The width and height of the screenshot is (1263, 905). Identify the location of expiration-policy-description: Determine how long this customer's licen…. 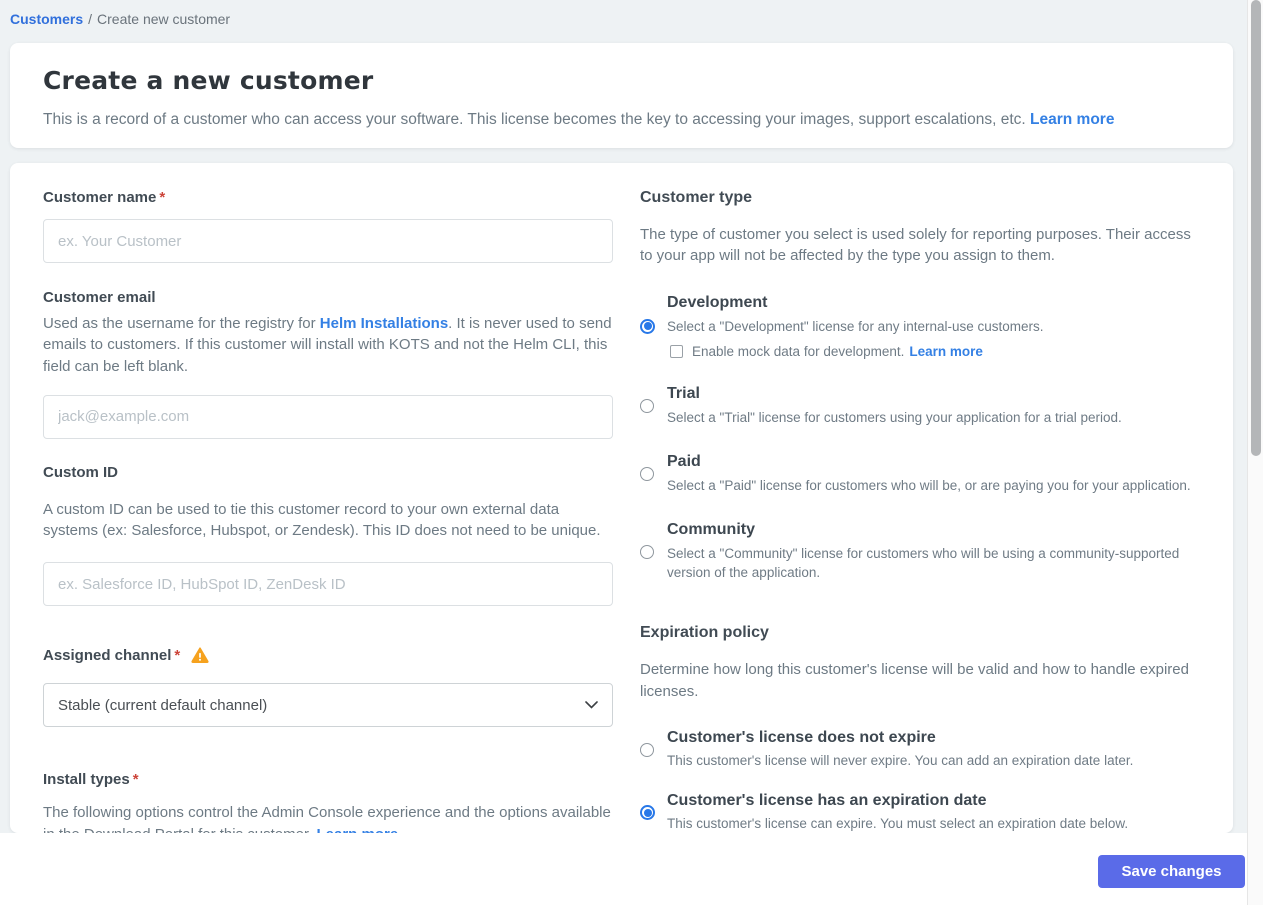
(914, 680).